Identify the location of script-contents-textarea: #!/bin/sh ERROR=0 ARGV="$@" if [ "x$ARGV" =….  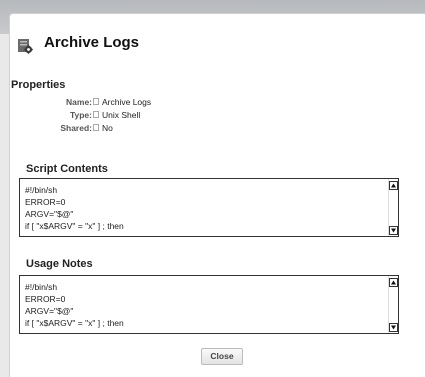
(209, 207).